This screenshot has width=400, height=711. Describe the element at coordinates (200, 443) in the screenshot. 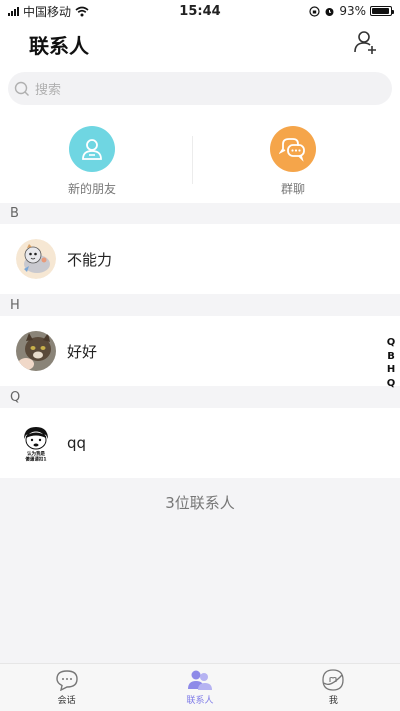

I see `contact-row: 认为我是 傻逼请扣1 qq` at that location.